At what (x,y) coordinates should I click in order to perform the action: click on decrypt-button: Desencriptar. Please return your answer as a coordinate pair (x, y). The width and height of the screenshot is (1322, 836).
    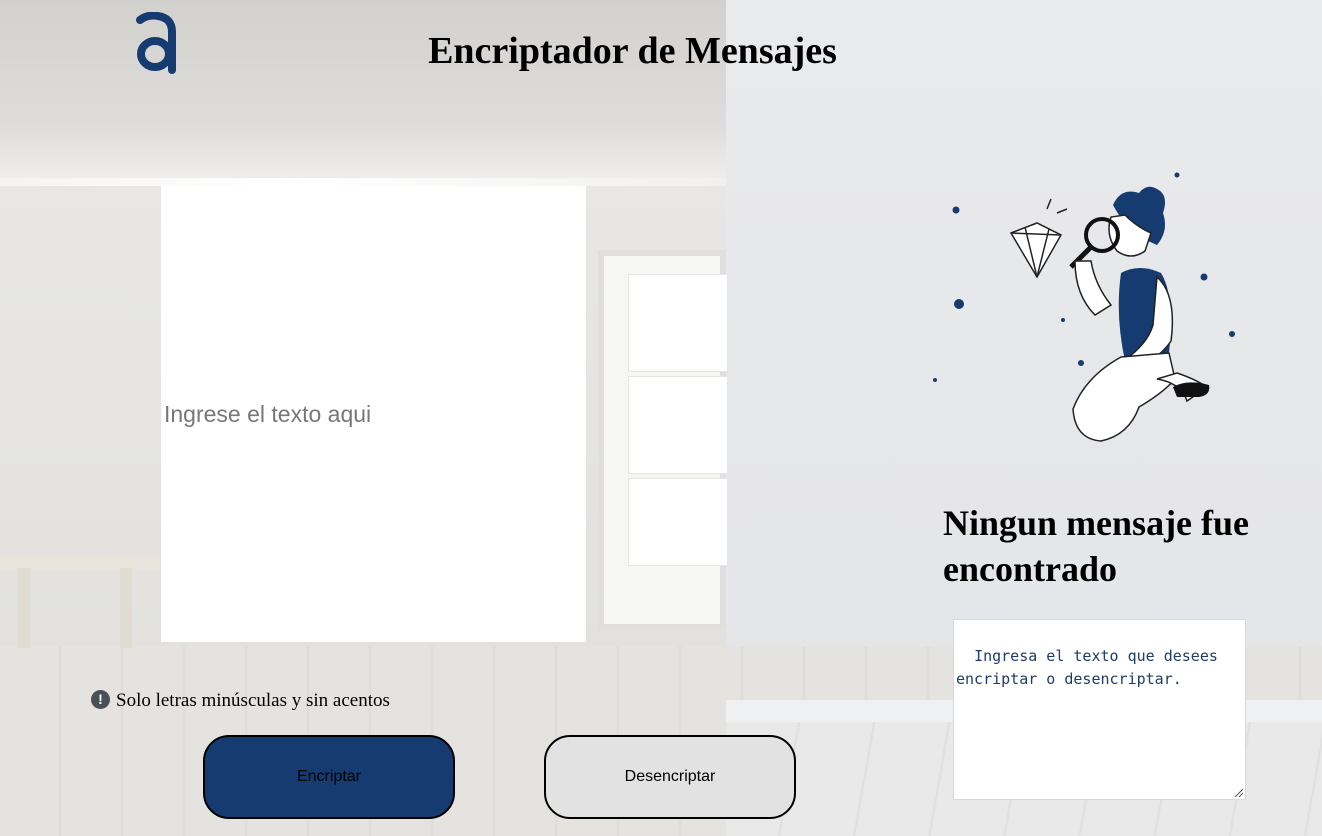
    Looking at the image, I should click on (670, 777).